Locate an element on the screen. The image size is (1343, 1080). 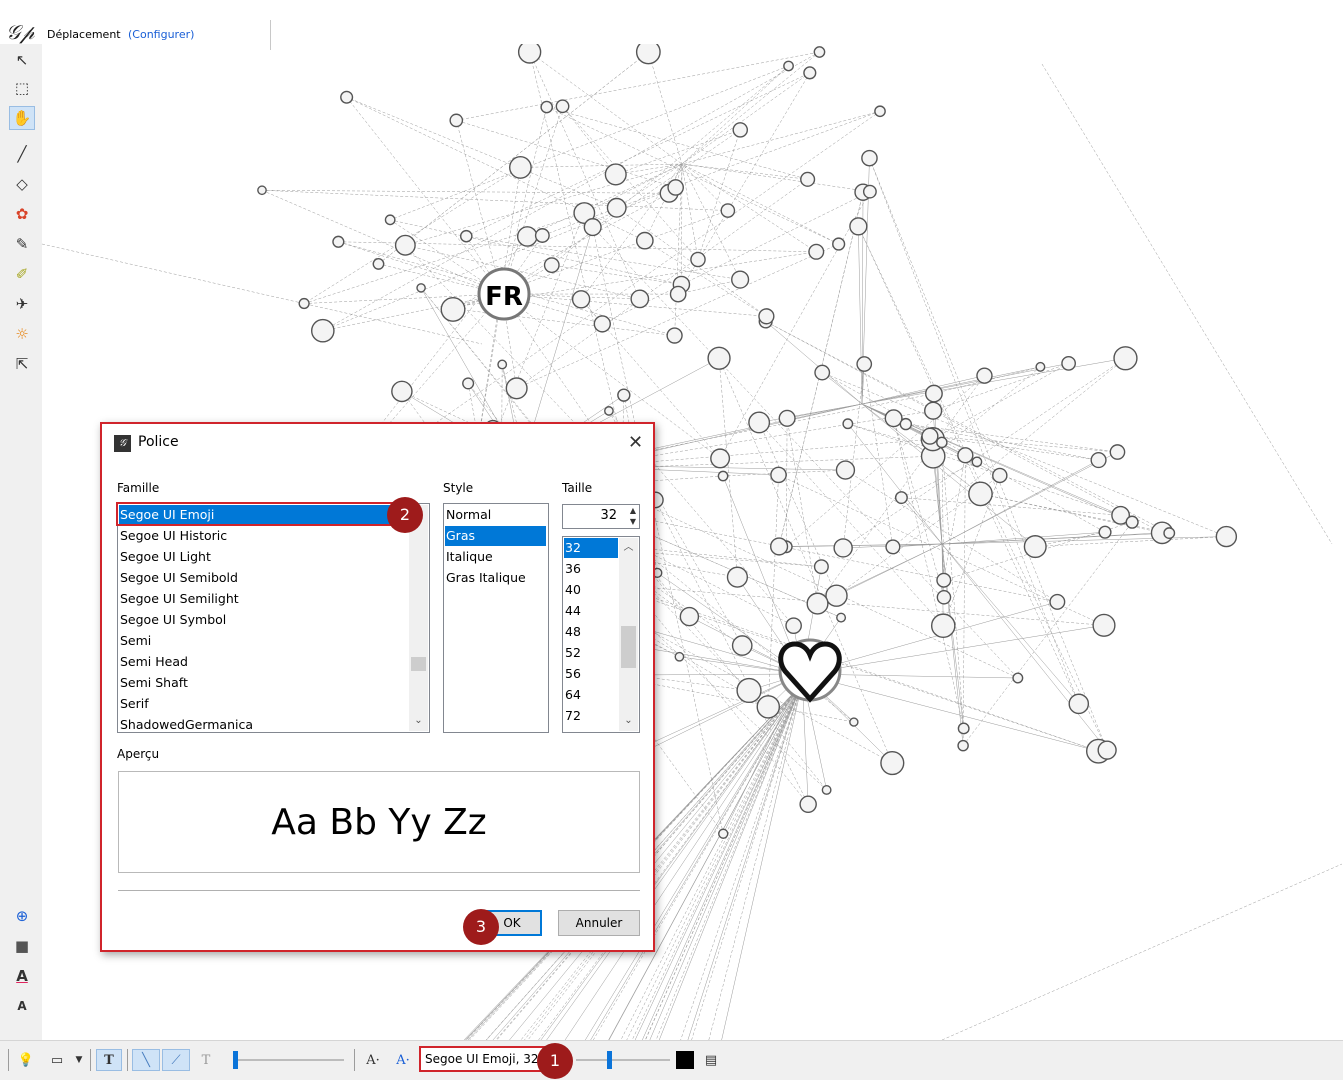
sun-tool-icon: ☼ is located at coordinates (22, 334).